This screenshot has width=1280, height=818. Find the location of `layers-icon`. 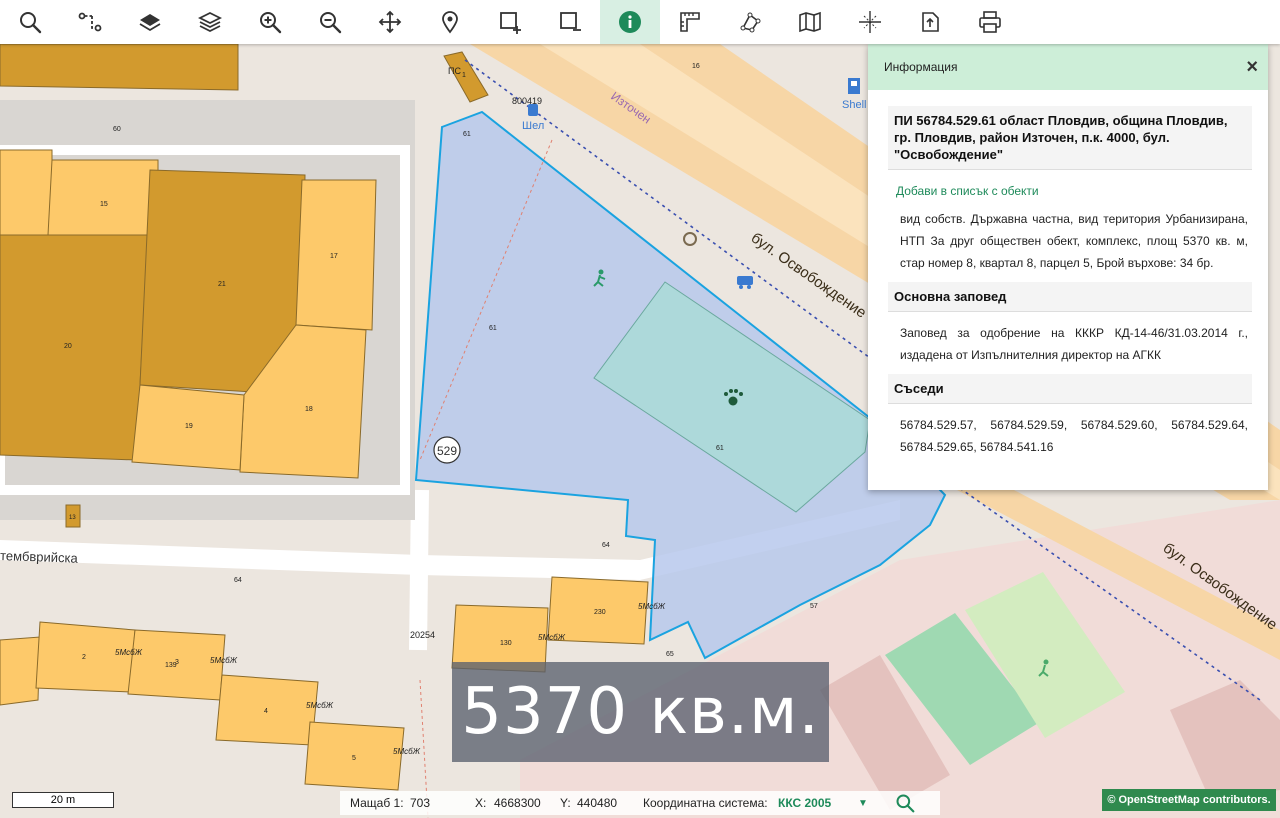

layers-icon is located at coordinates (210, 22).